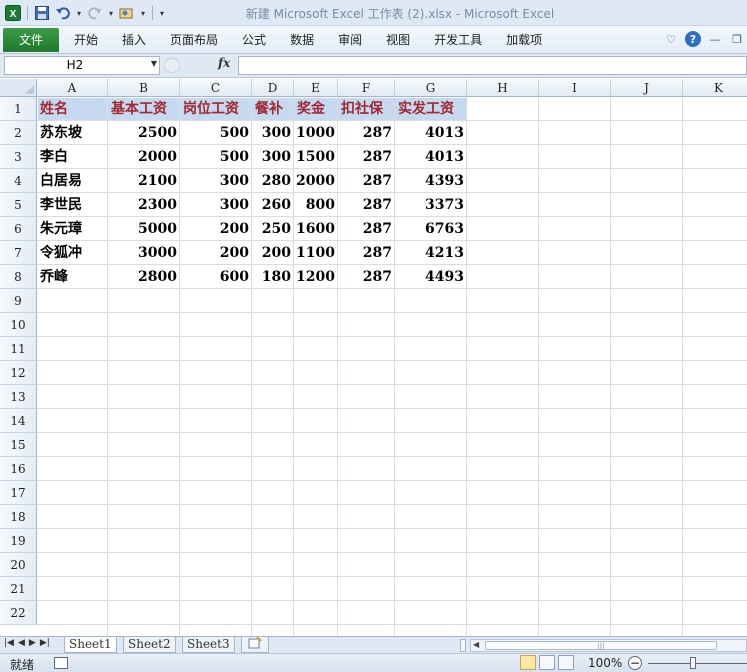  I want to click on data-cell: 苏东坡, so click(72, 133).